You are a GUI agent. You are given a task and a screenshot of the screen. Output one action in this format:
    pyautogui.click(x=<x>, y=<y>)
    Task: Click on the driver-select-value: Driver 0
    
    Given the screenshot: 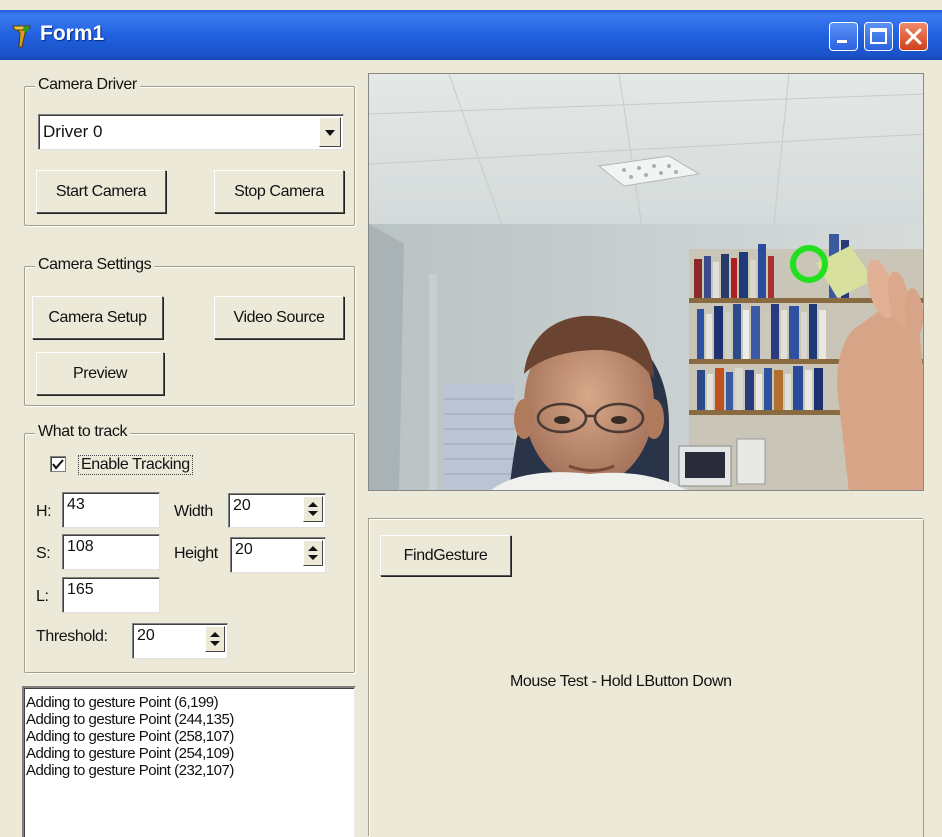 What is the action you would take?
    pyautogui.click(x=73, y=131)
    